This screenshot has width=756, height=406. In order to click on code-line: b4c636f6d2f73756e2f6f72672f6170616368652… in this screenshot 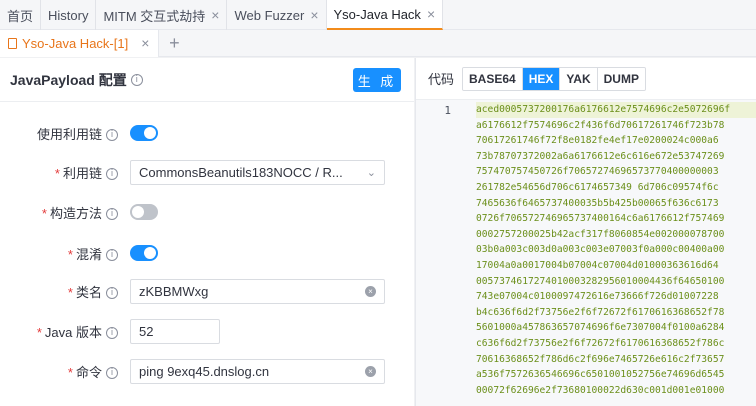, I will do `click(600, 312)`.